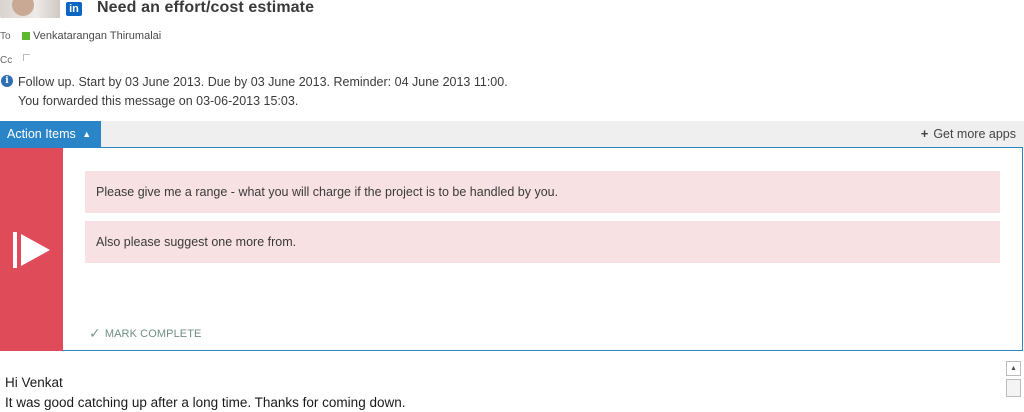  What do you see at coordinates (97, 36) in the screenshot?
I see `to-recipient: Venkatarangan Thirumalai` at bounding box center [97, 36].